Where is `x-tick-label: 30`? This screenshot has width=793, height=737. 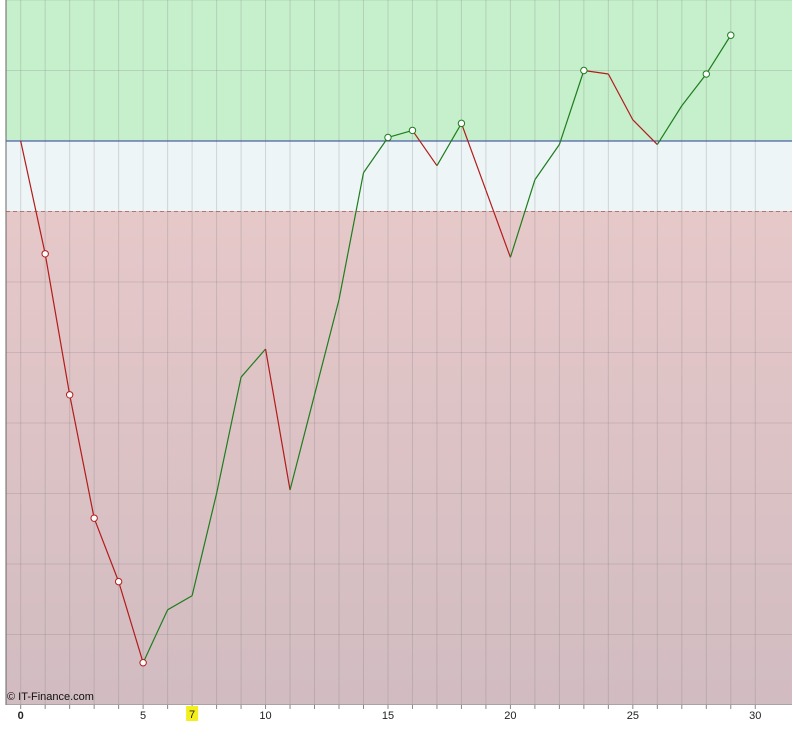 x-tick-label: 30 is located at coordinates (755, 716).